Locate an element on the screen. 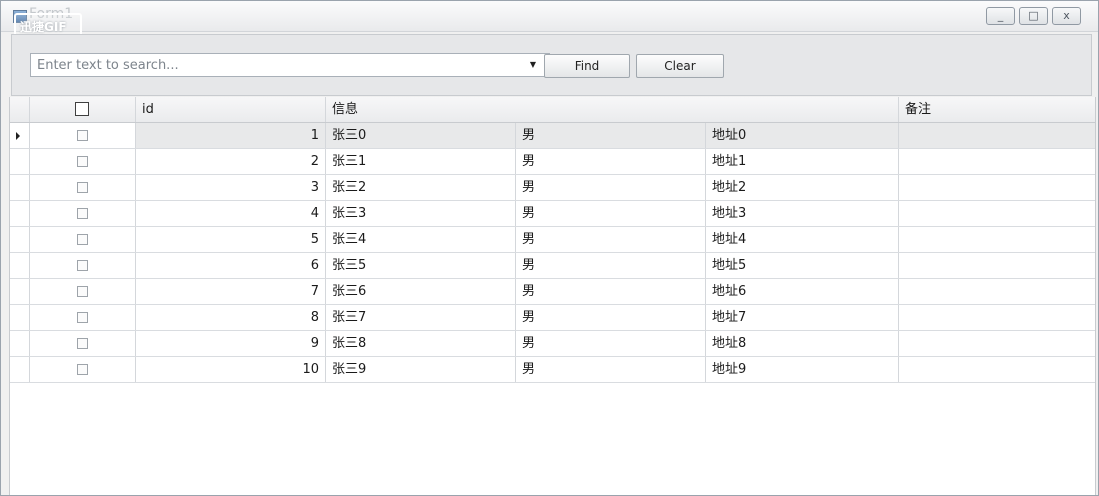  column-header-note: 备注 is located at coordinates (997, 109).